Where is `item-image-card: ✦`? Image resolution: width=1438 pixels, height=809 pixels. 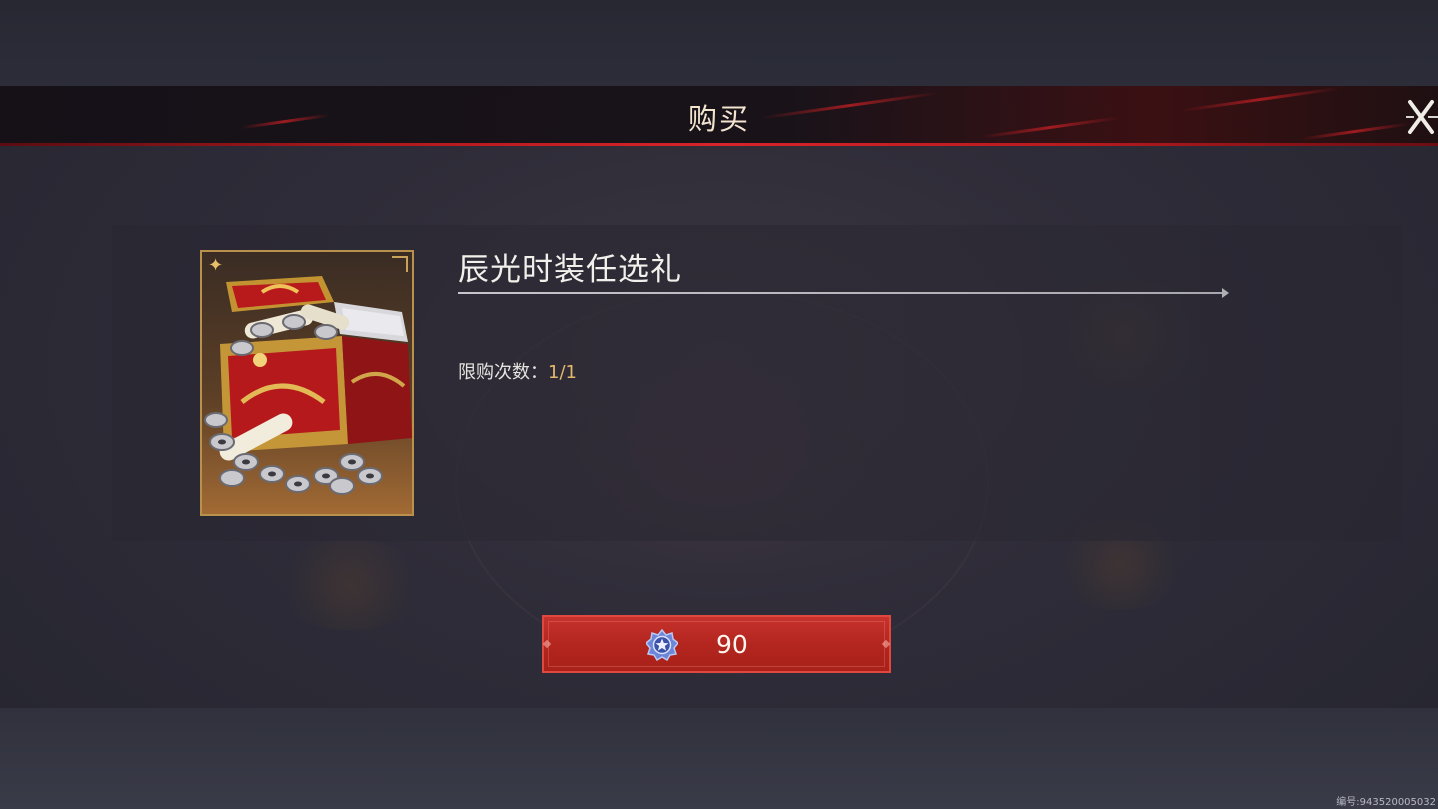 item-image-card: ✦ is located at coordinates (307, 383).